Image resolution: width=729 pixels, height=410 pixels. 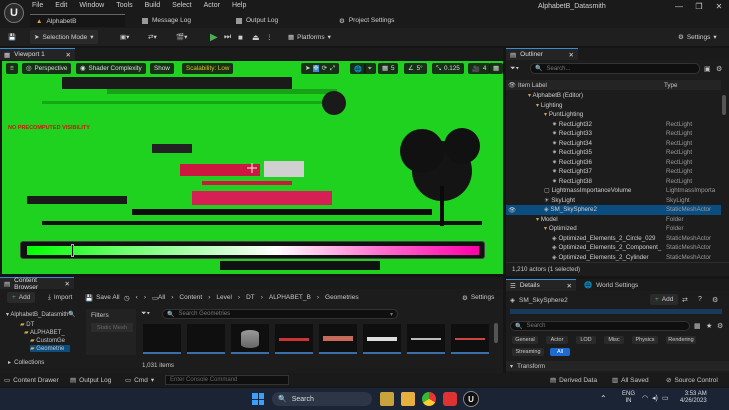 What do you see at coordinates (153, 7) in the screenshot?
I see `menu-build: Build` at bounding box center [153, 7].